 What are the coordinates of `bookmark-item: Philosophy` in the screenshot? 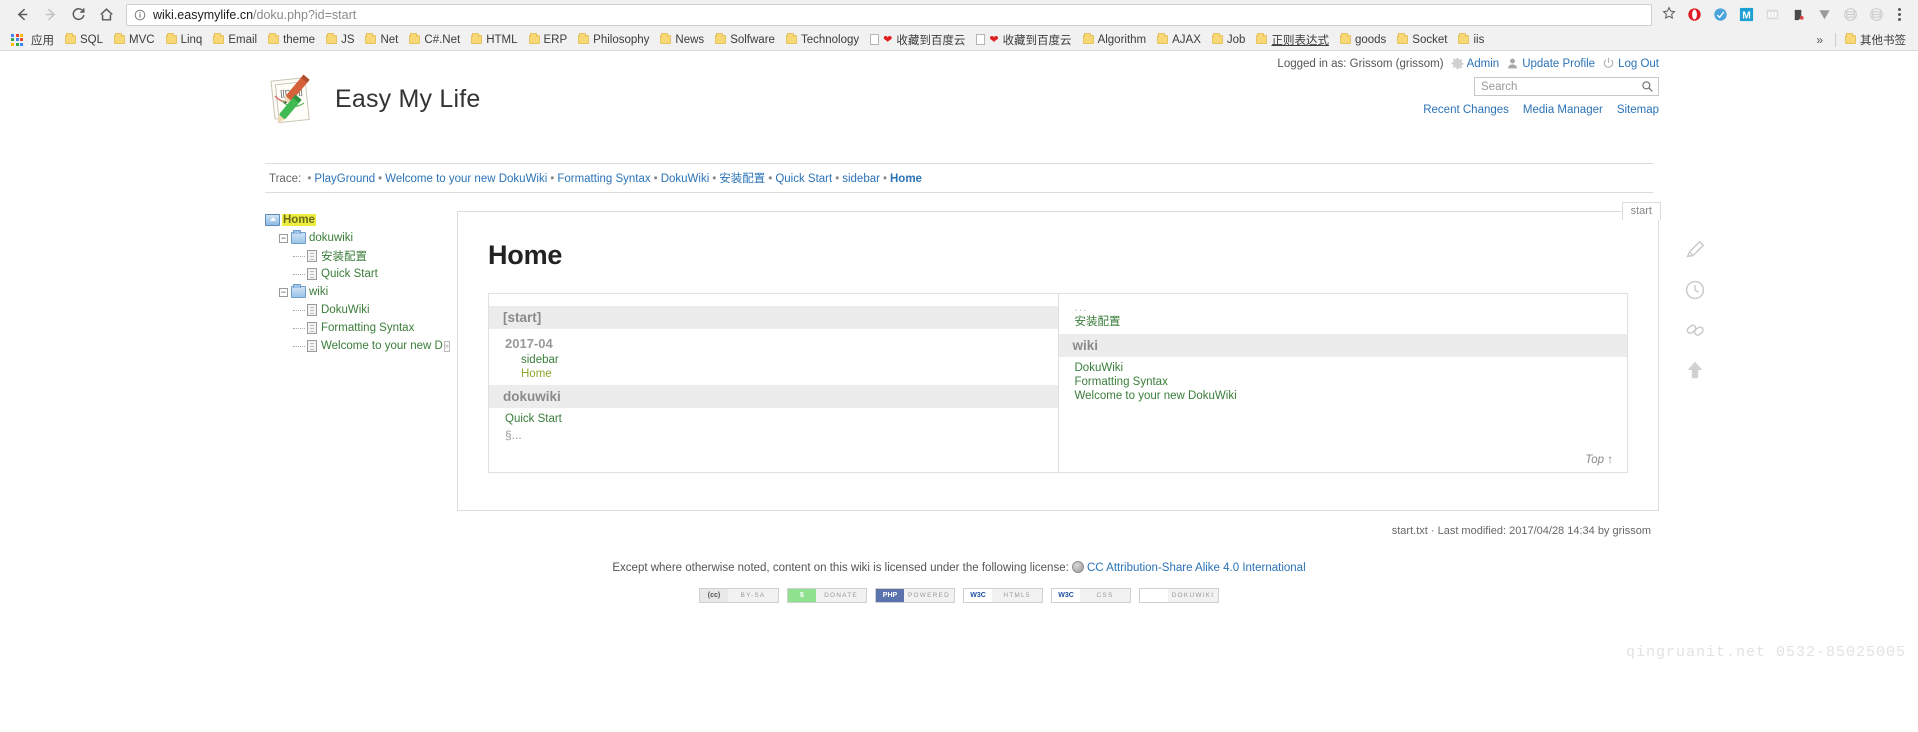 It's located at (614, 40).